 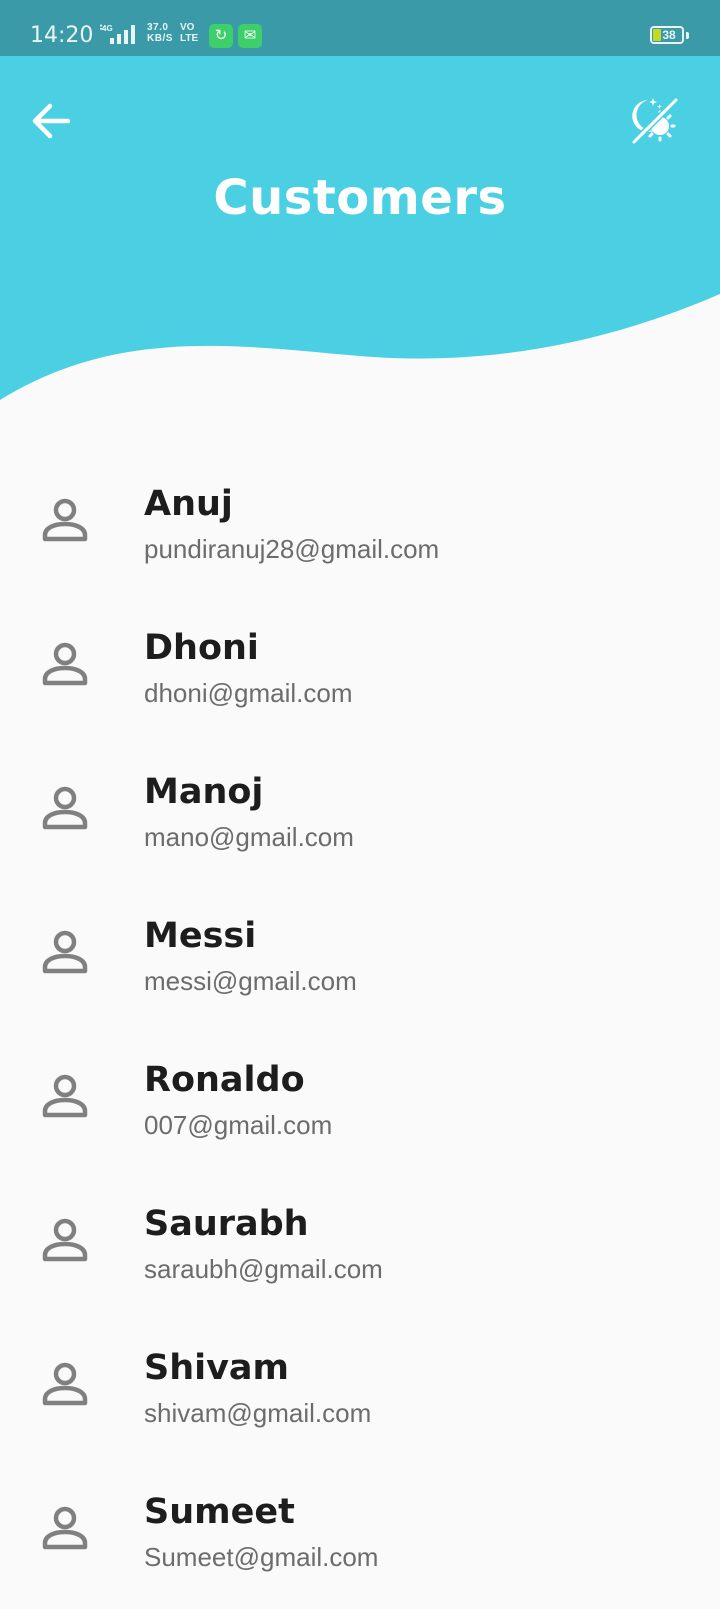 I want to click on customer-email: pundiranuj28@gmail.com, so click(x=292, y=549).